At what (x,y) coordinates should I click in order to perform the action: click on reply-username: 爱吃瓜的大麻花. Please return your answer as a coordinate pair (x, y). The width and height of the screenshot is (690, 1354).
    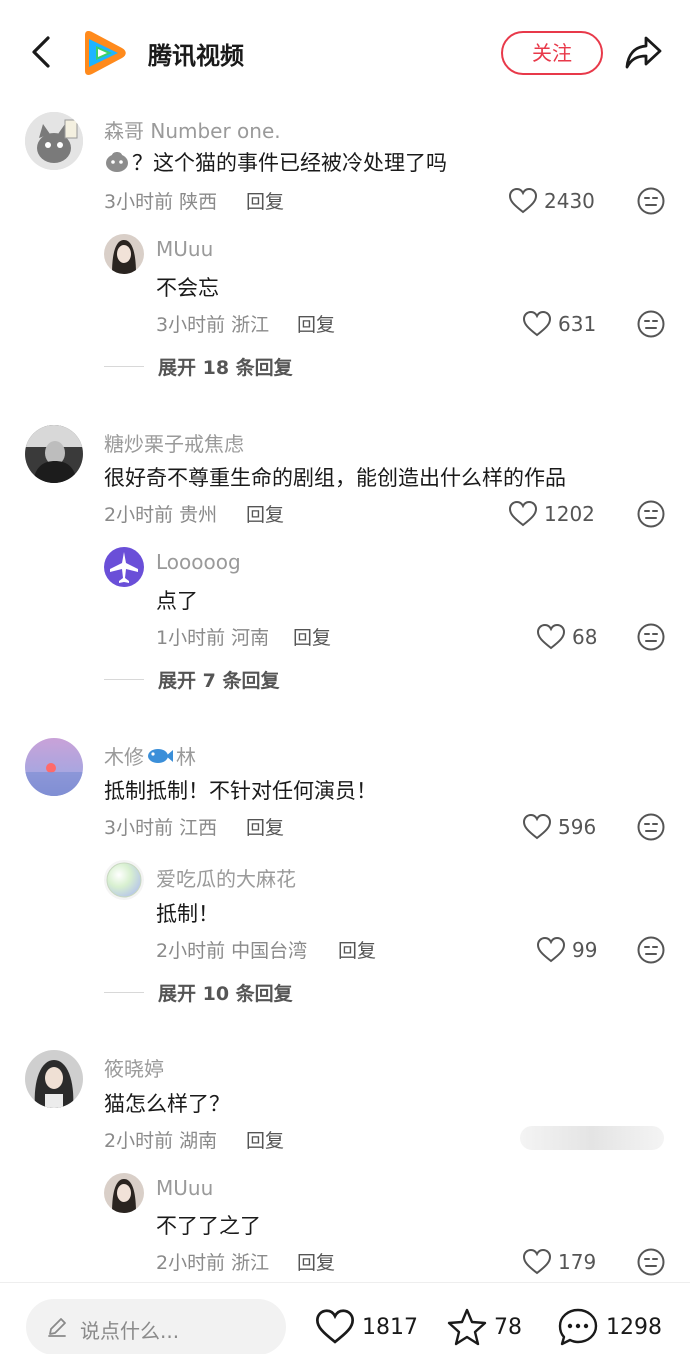
    Looking at the image, I should click on (226, 877).